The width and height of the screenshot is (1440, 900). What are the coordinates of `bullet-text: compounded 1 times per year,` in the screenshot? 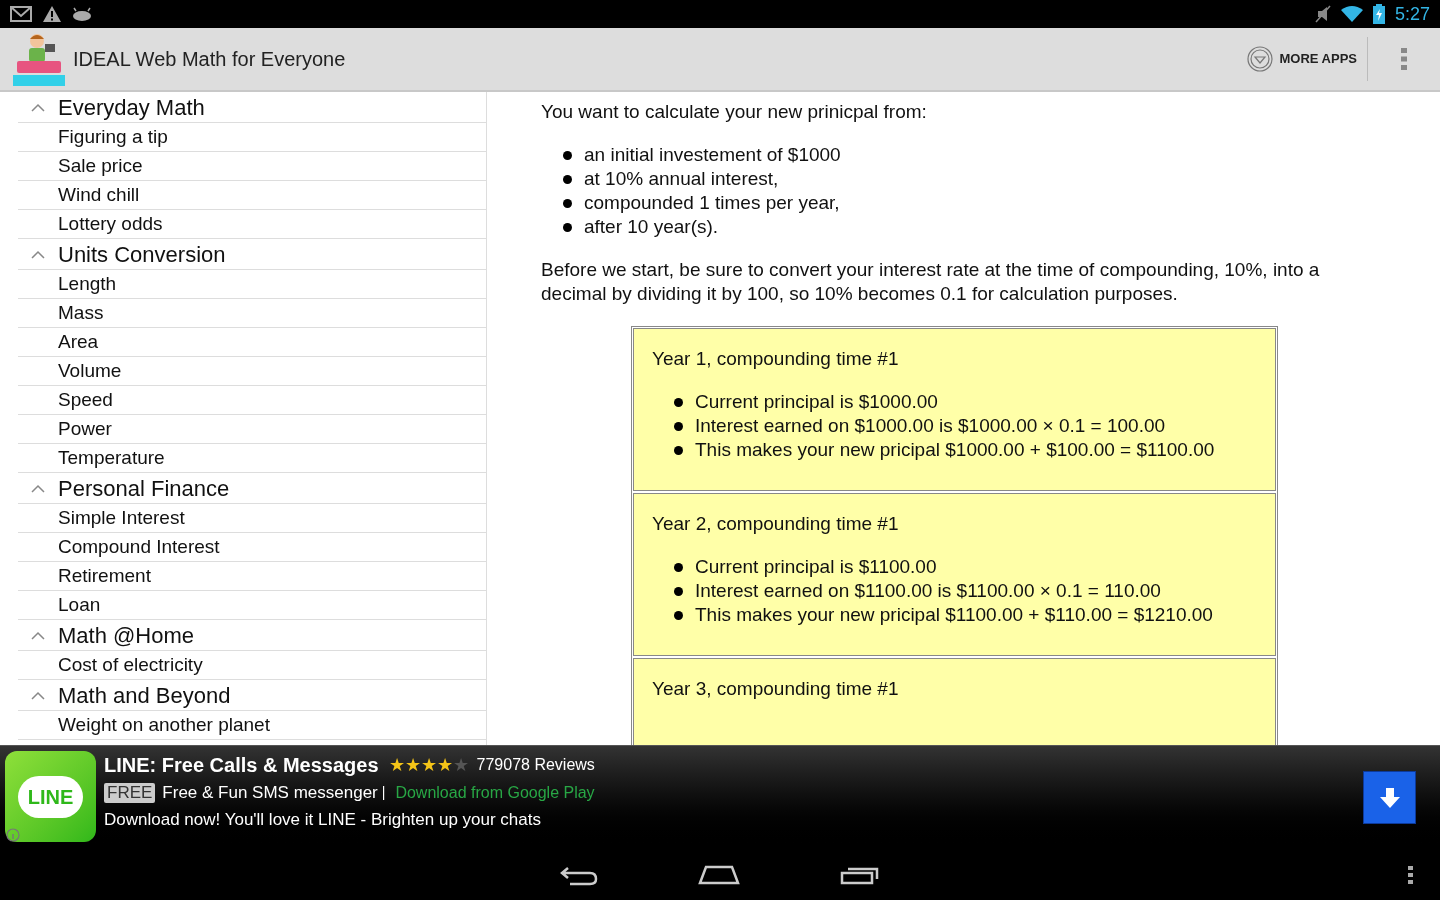 It's located at (712, 203).